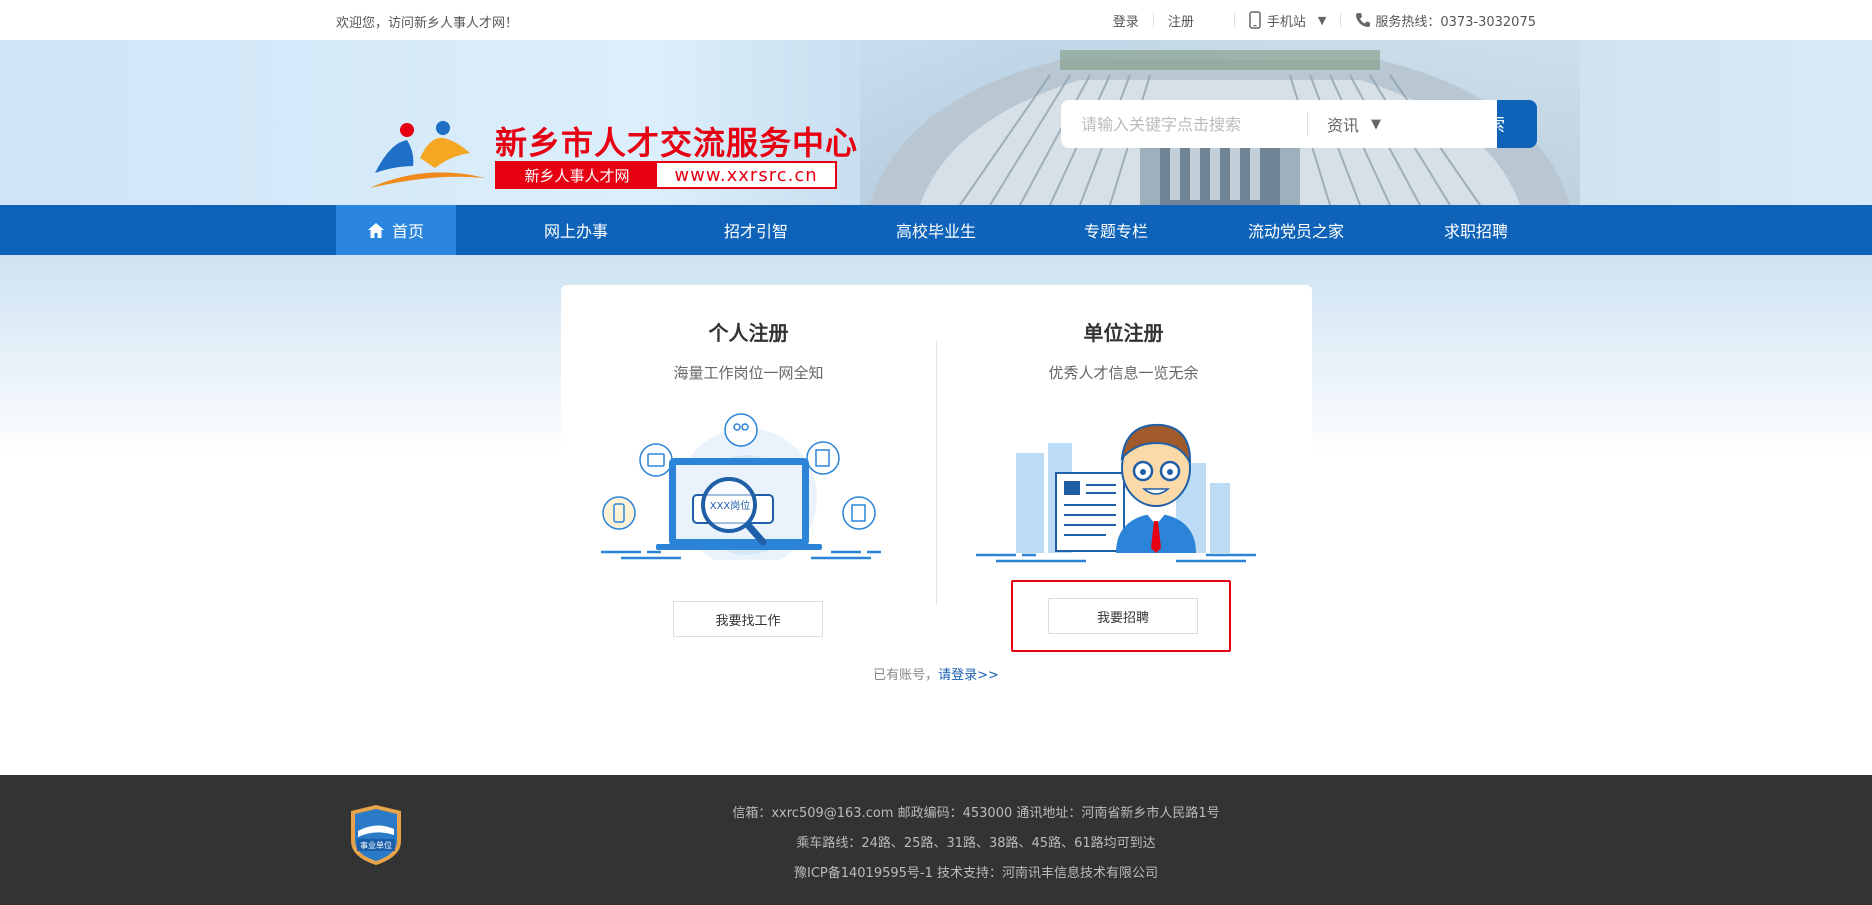  What do you see at coordinates (427, 154) in the screenshot?
I see `logo-people-icon` at bounding box center [427, 154].